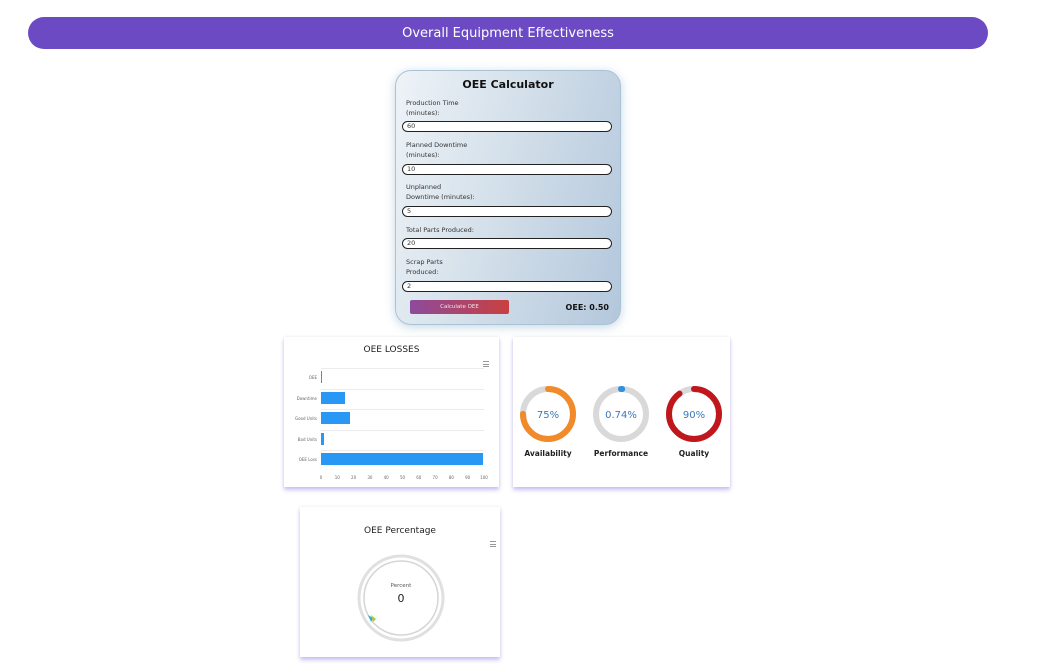 This screenshot has width=1059, height=672. What do you see at coordinates (507, 211) in the screenshot?
I see `unplanned-downtime-input: 5` at bounding box center [507, 211].